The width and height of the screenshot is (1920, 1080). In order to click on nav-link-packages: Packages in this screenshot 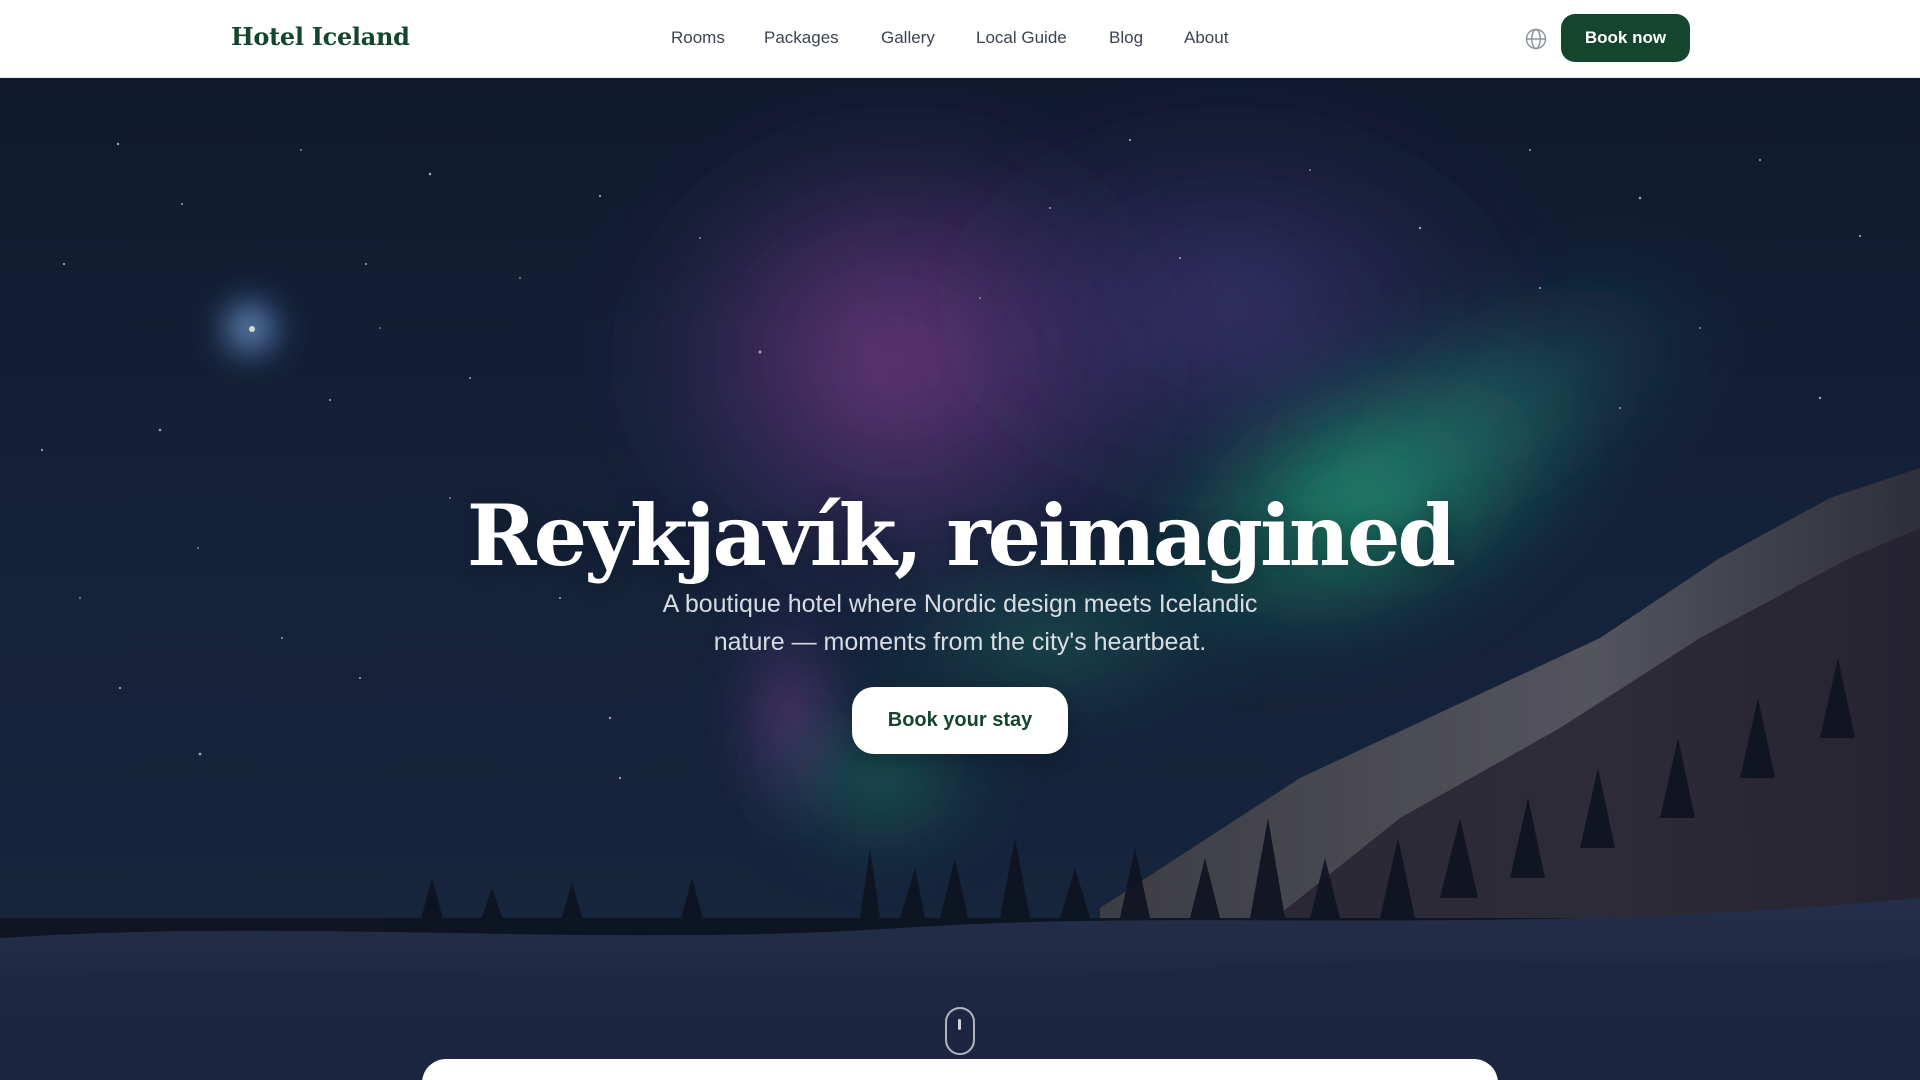, I will do `click(801, 38)`.